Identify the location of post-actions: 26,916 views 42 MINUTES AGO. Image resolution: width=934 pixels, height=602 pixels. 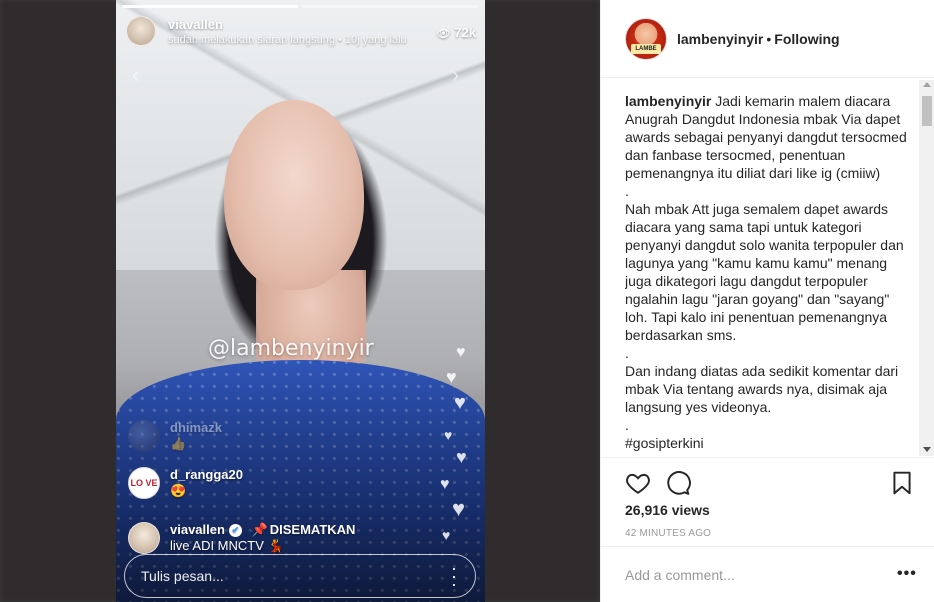
(767, 507).